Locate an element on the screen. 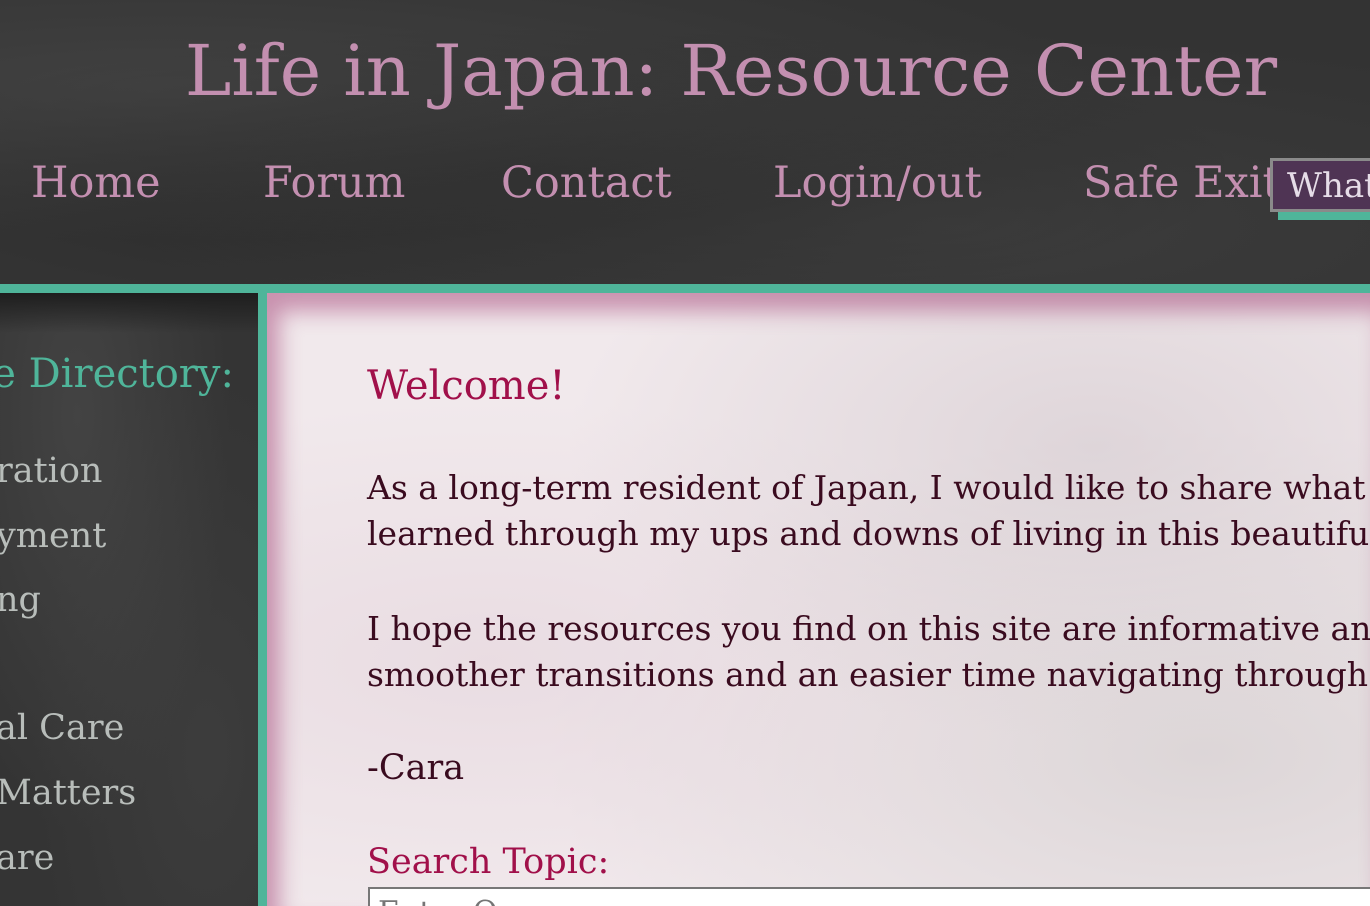 The width and height of the screenshot is (1370, 906). nav-home: Home is located at coordinates (96, 183).